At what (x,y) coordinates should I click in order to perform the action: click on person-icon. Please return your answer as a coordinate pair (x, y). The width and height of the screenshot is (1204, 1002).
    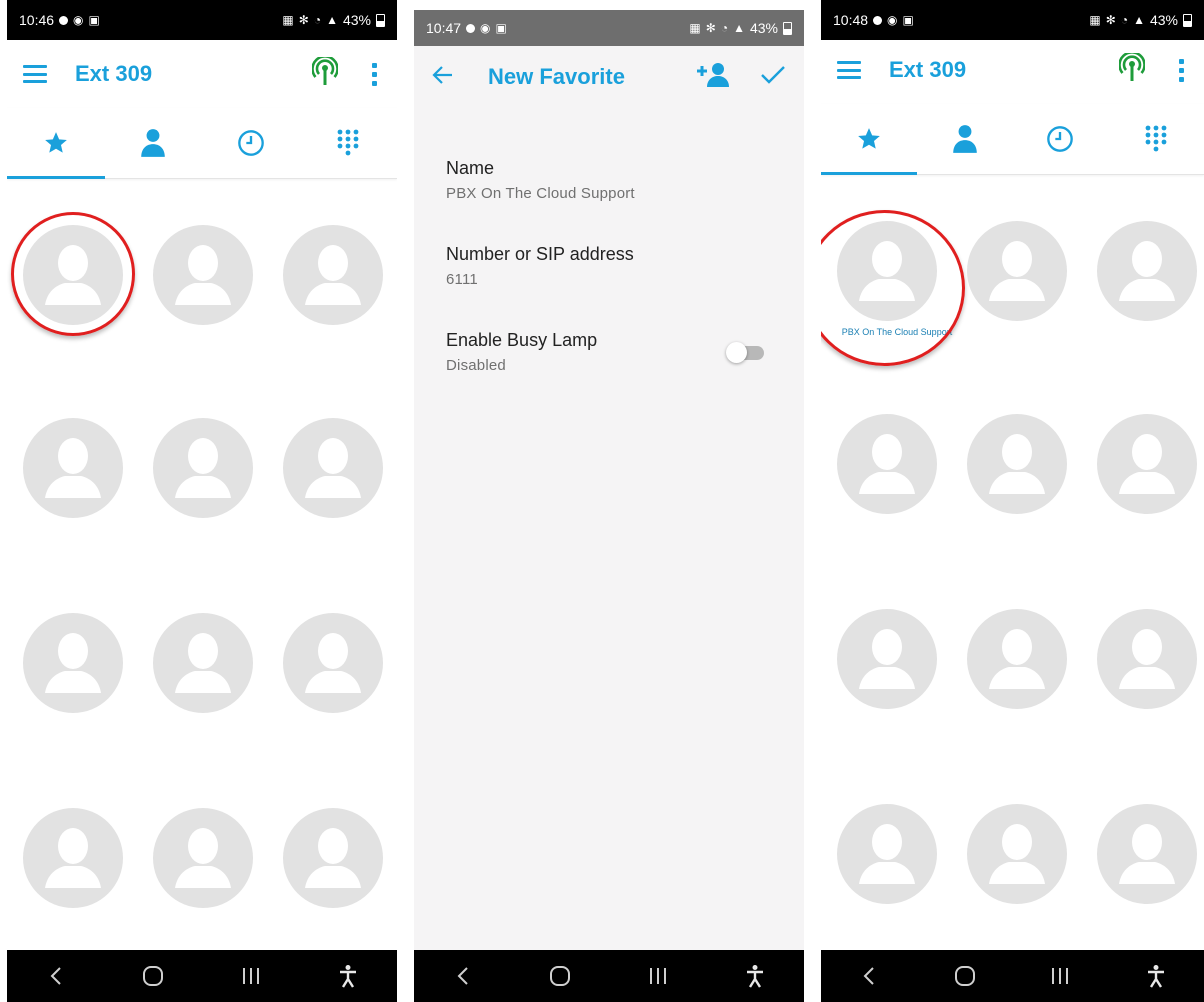
    Looking at the image, I should click on (153, 143).